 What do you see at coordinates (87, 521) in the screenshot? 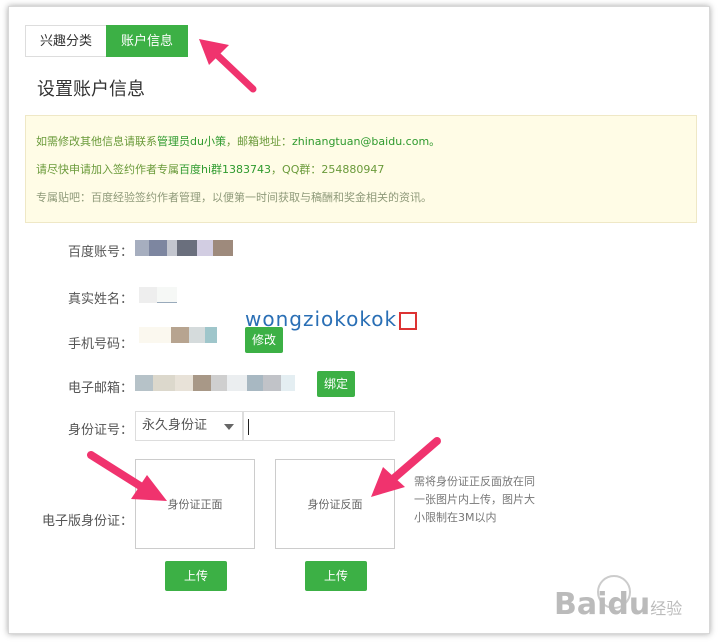
I see `electronic-id-label: 电子版身份证：` at bounding box center [87, 521].